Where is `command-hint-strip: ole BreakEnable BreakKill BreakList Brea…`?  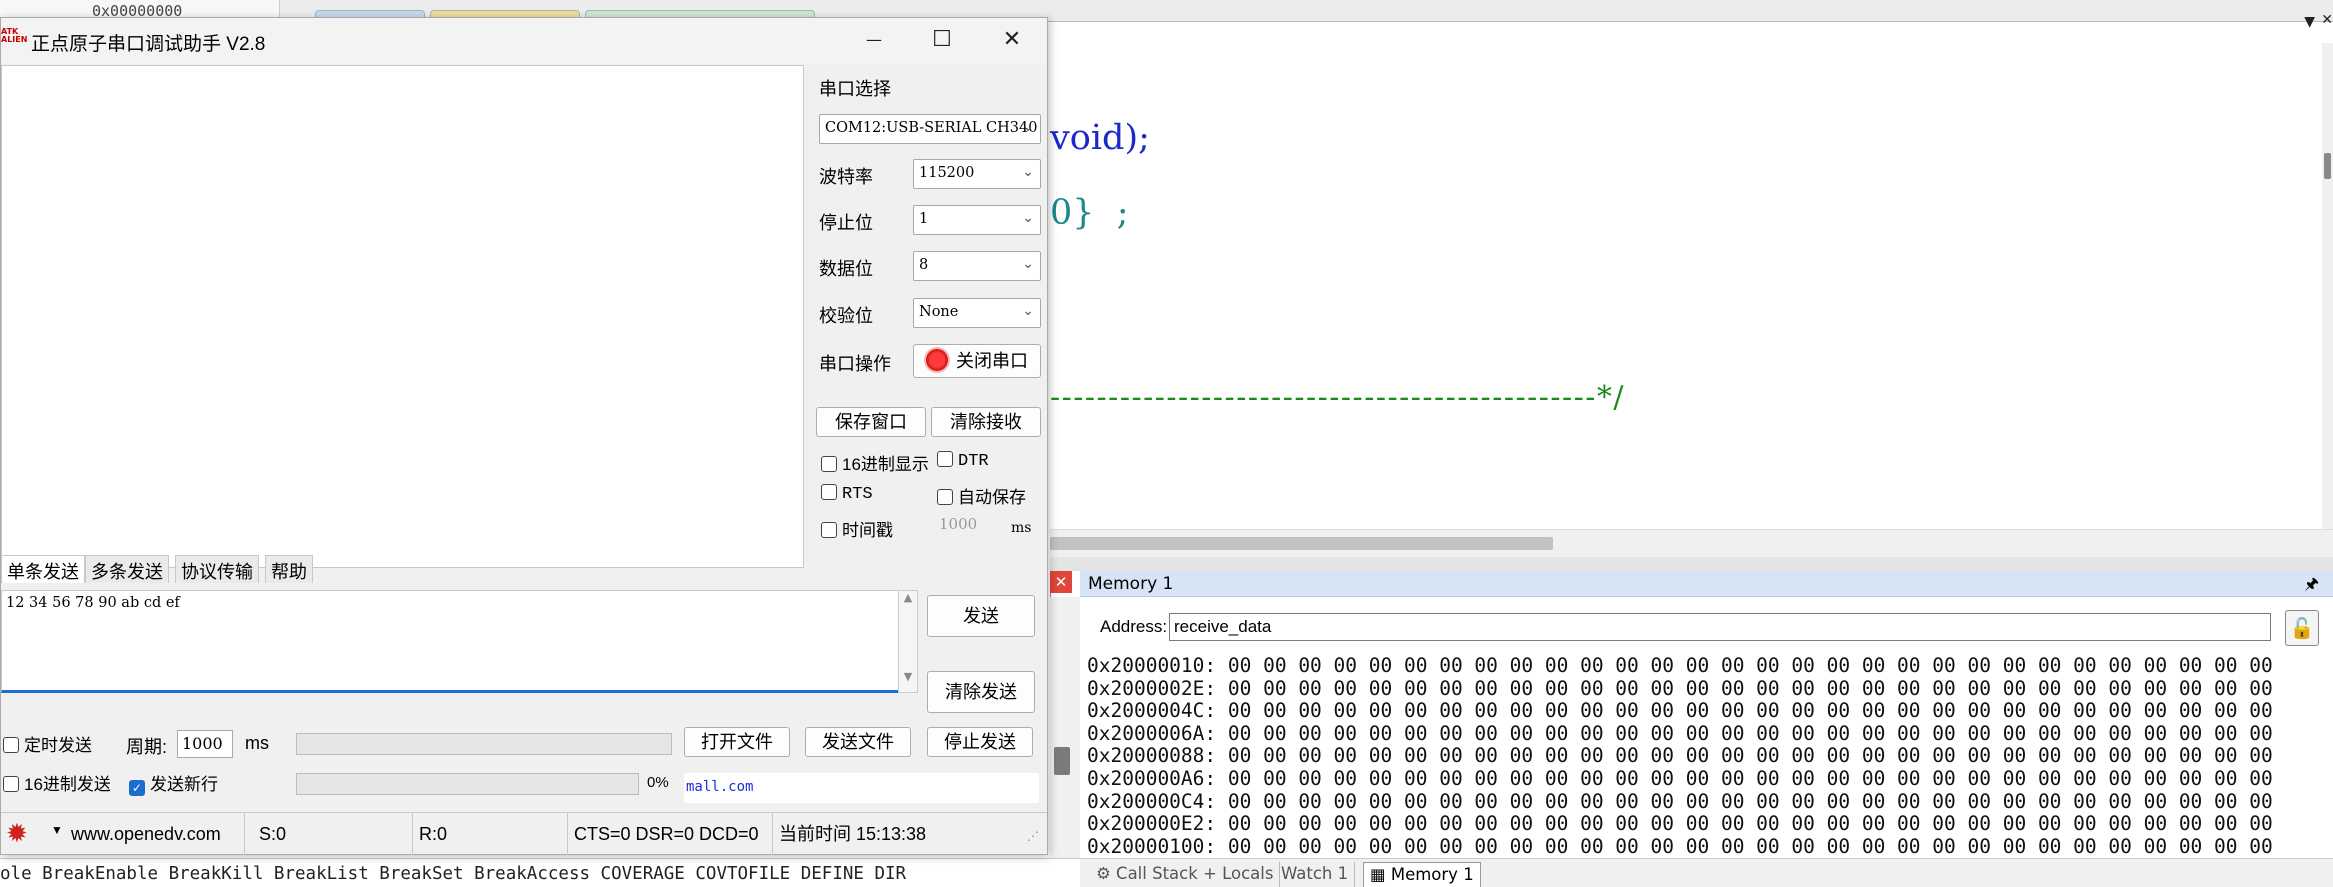
command-hint-strip: ole BreakEnable BreakKill BreakList Brea… is located at coordinates (540, 872).